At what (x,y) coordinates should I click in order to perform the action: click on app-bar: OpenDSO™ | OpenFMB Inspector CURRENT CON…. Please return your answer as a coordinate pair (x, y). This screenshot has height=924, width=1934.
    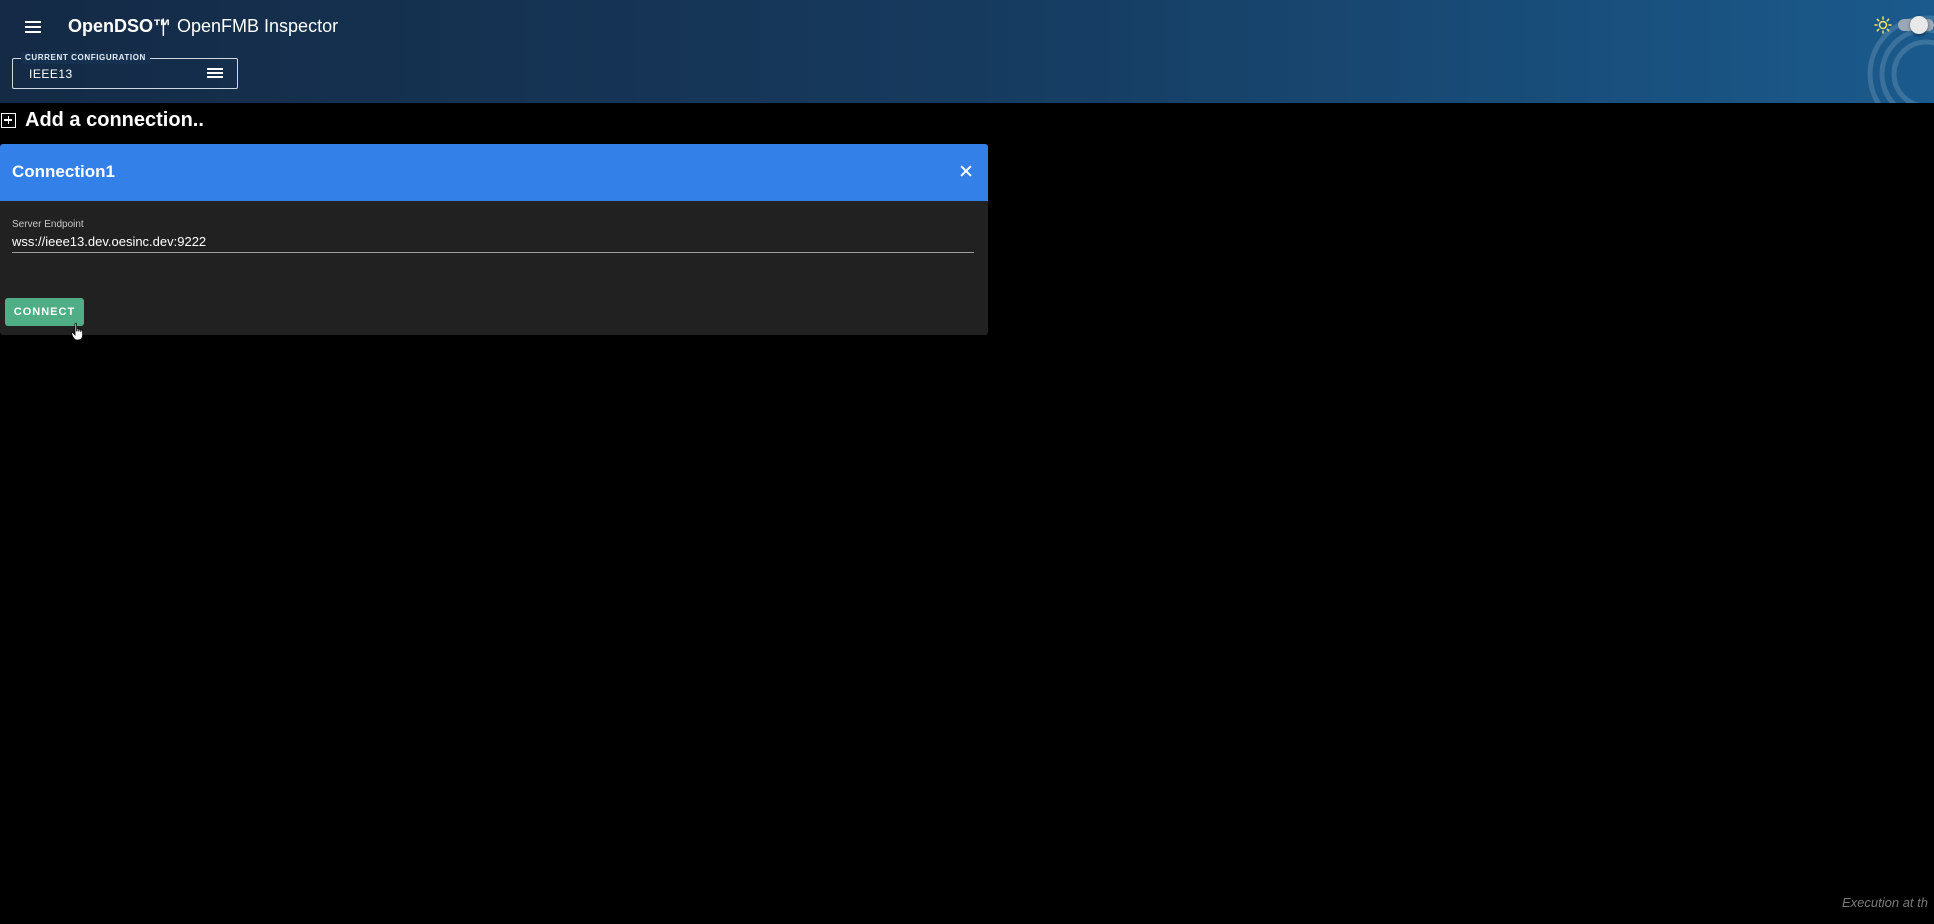
    Looking at the image, I should click on (967, 51).